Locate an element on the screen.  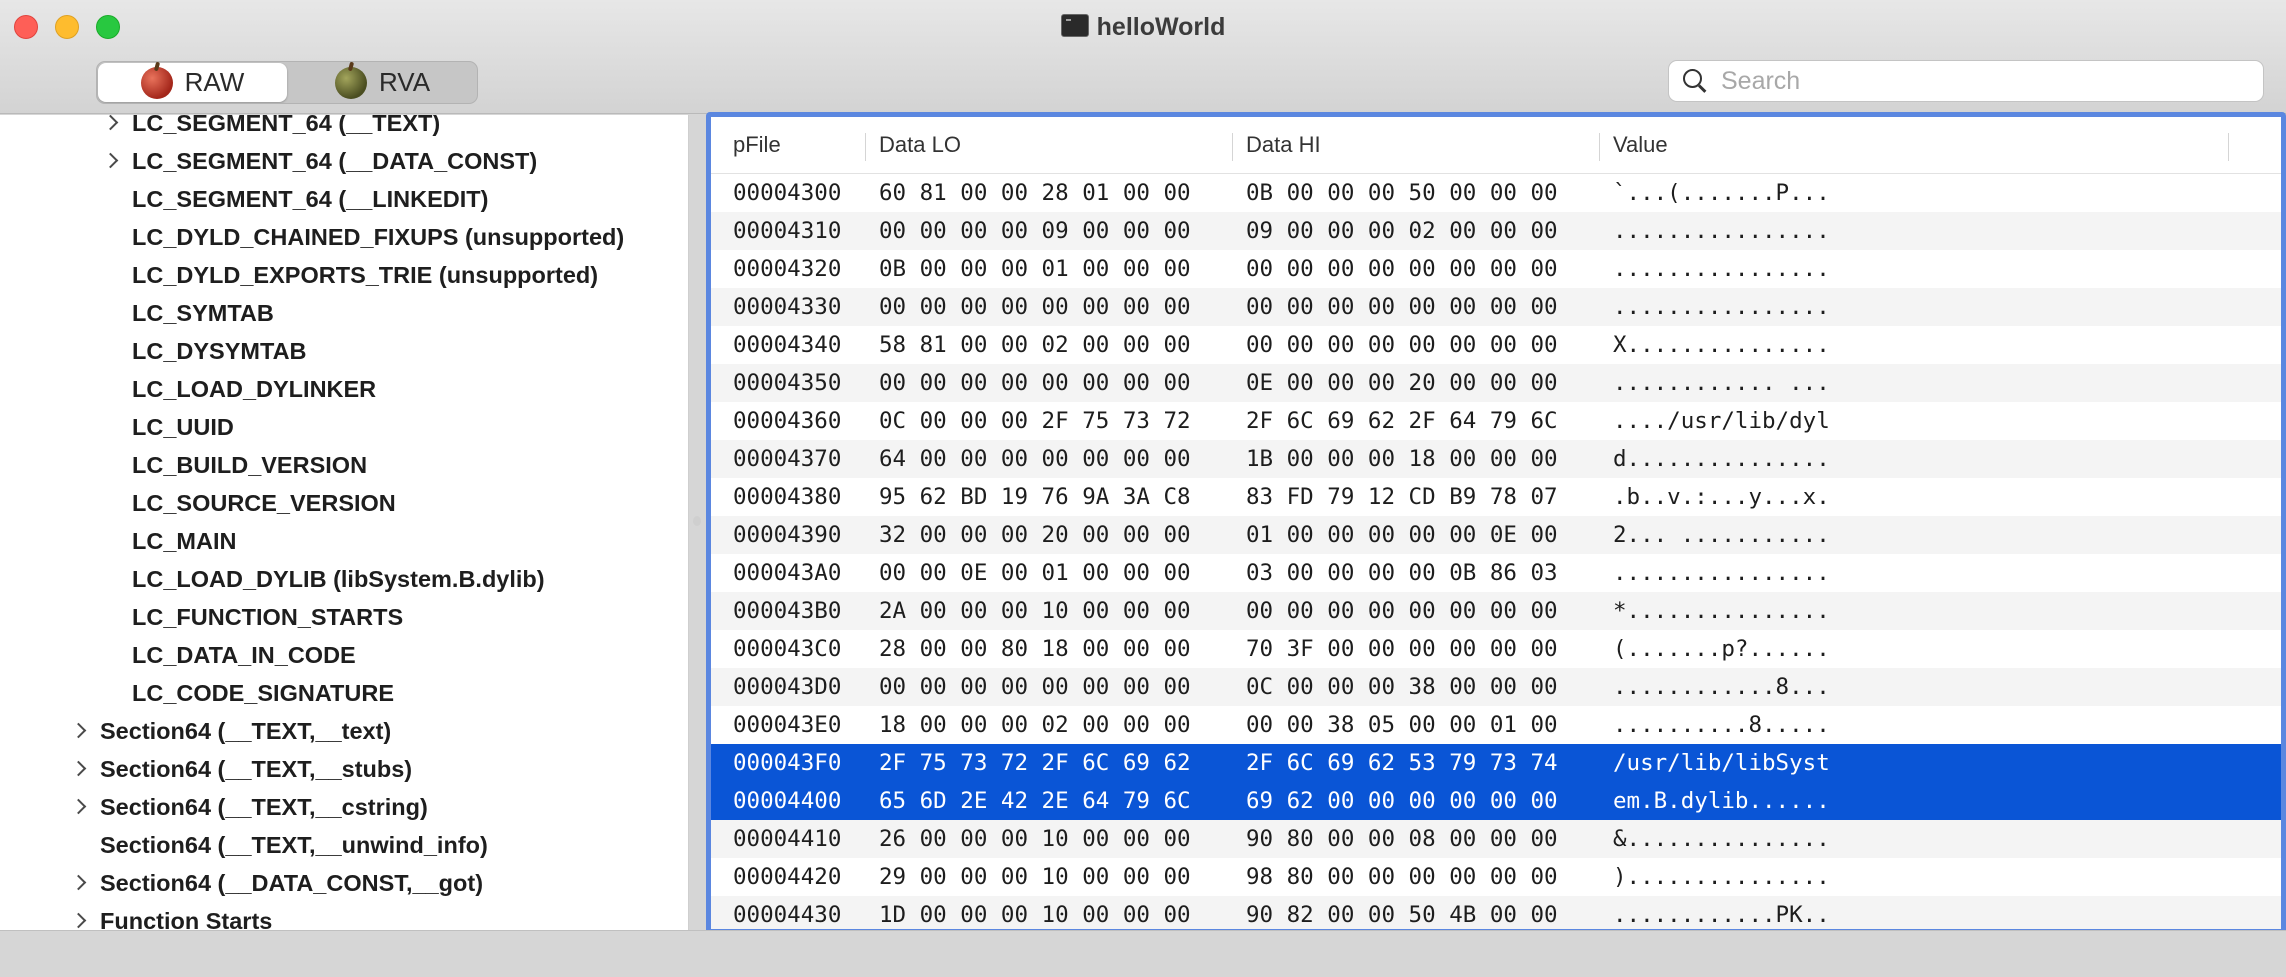
data-lo-cell: 95 62 BD 19 76 9A 3A C8 is located at coordinates (1035, 497).